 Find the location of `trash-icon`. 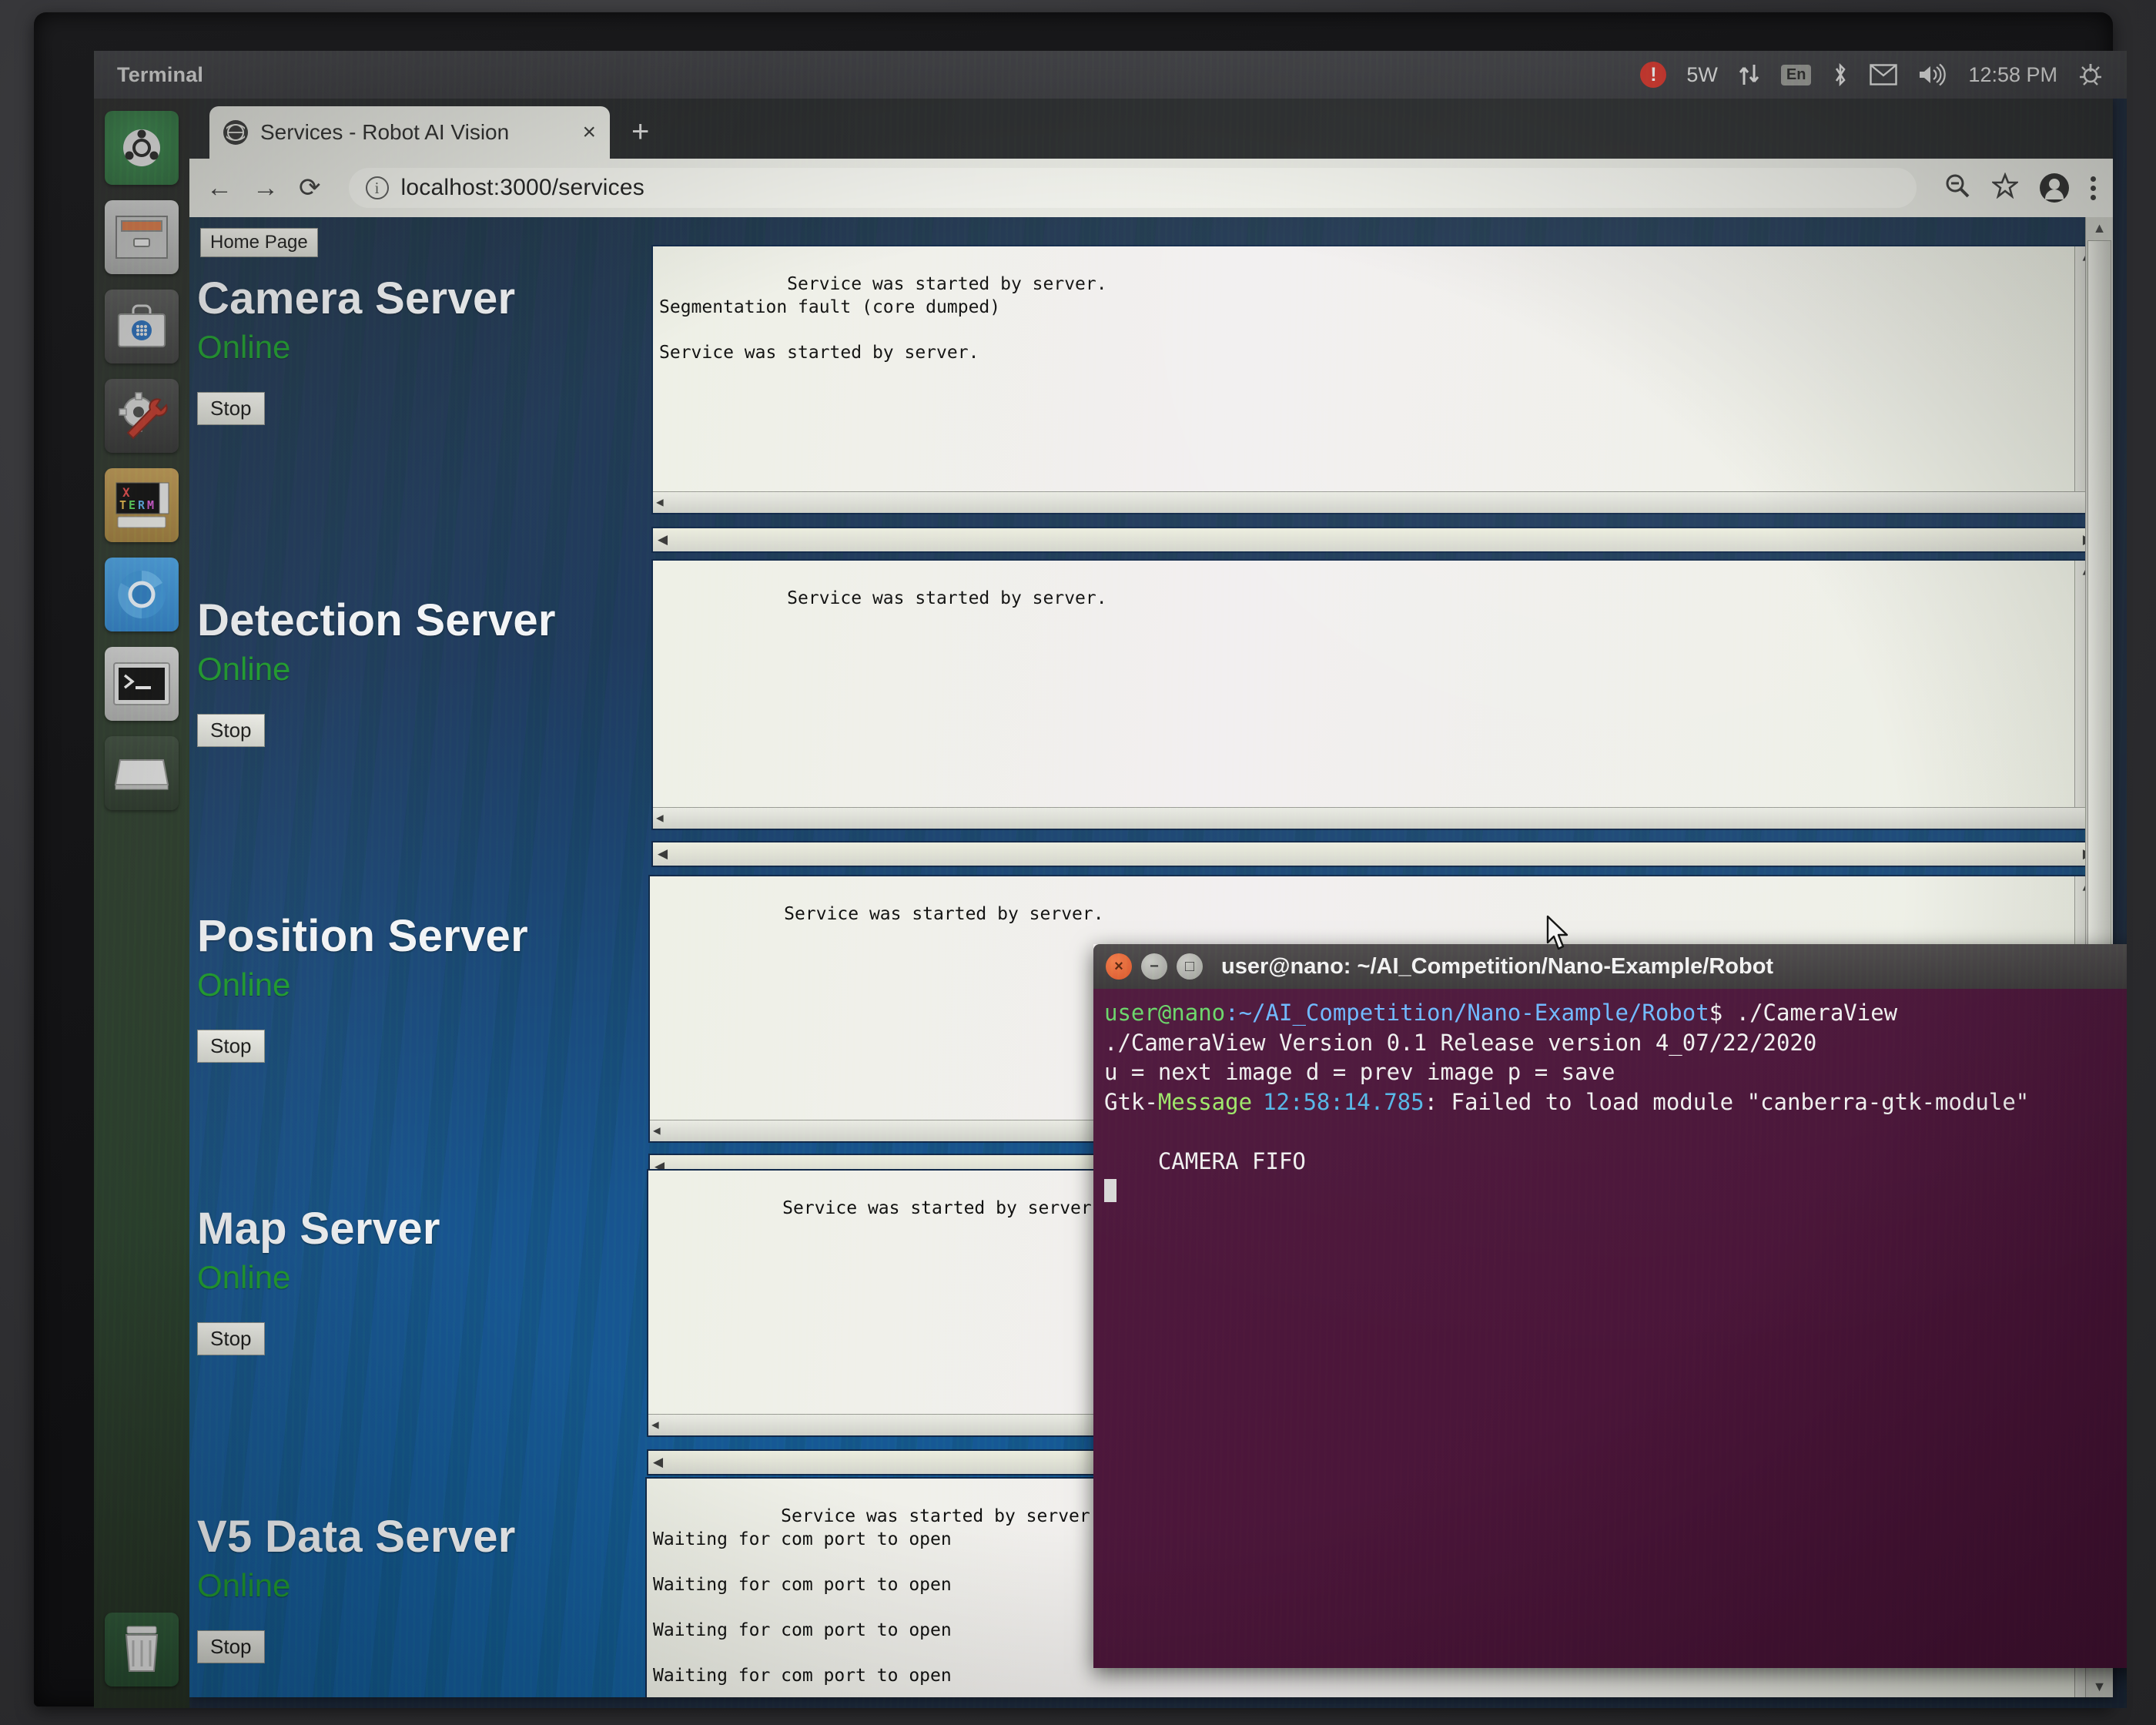

trash-icon is located at coordinates (142, 1649).